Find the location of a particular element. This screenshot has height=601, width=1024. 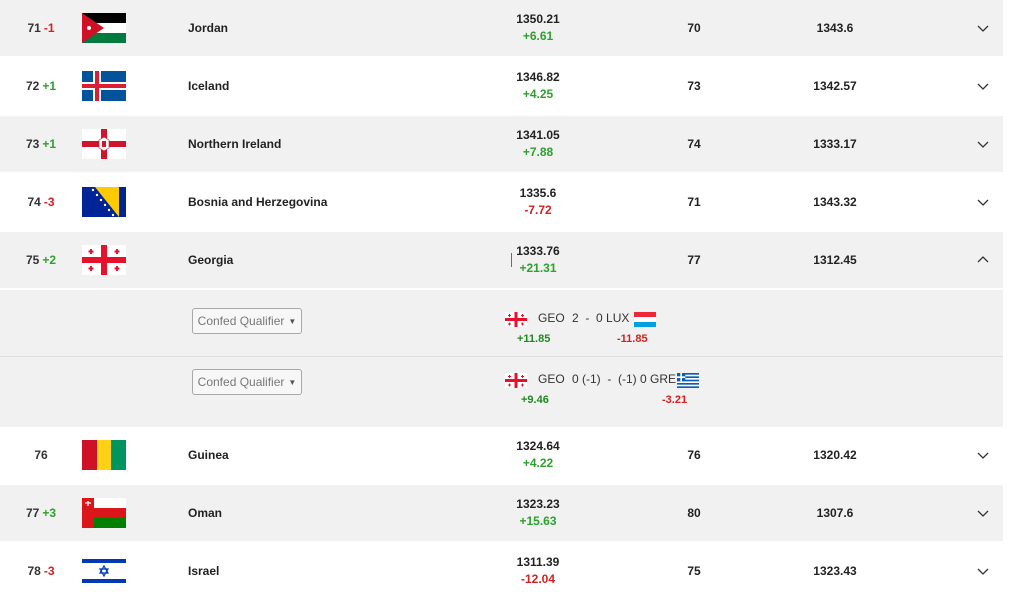

country-name: Georgia is located at coordinates (308, 260).